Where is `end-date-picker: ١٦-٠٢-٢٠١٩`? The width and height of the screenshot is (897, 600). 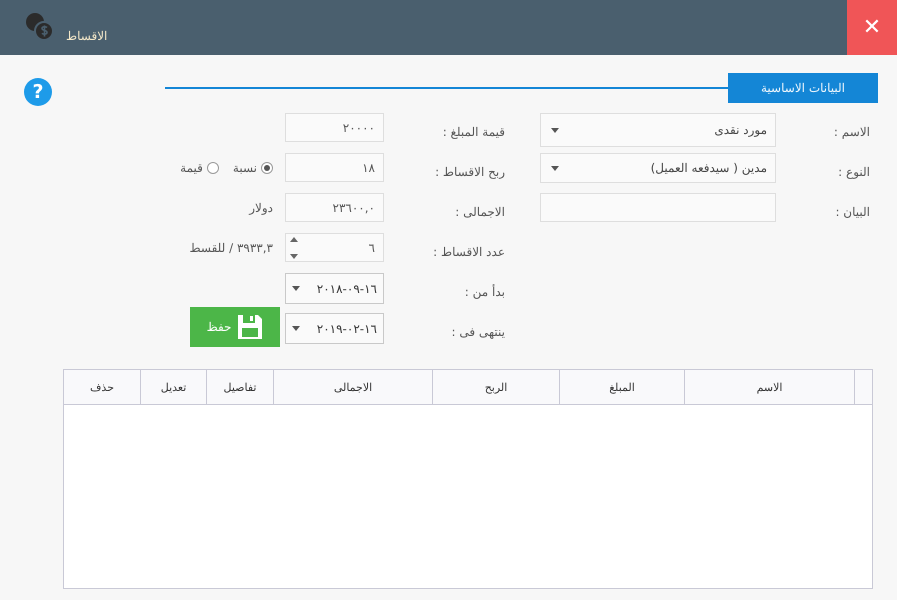 end-date-picker: ١٦-٠٢-٢٠١٩ is located at coordinates (334, 328).